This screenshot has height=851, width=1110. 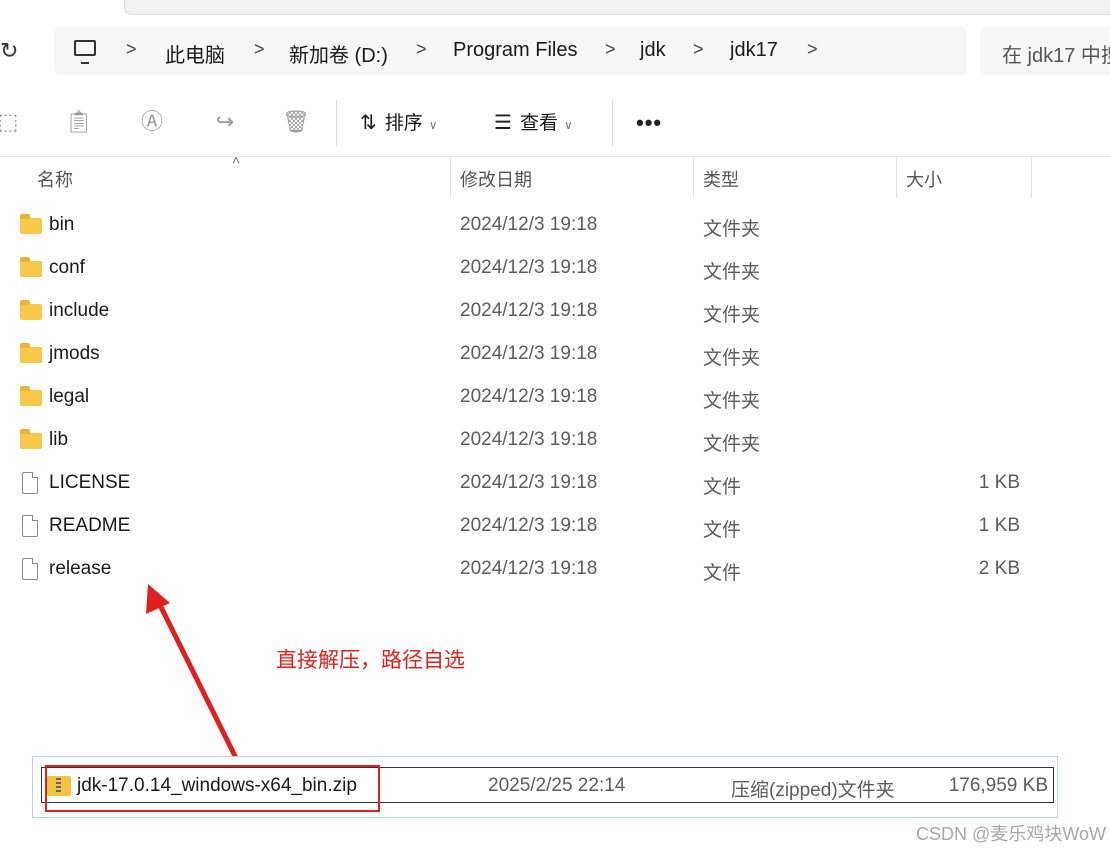 I want to click on column-header-name: 名称, so click(x=55, y=179).